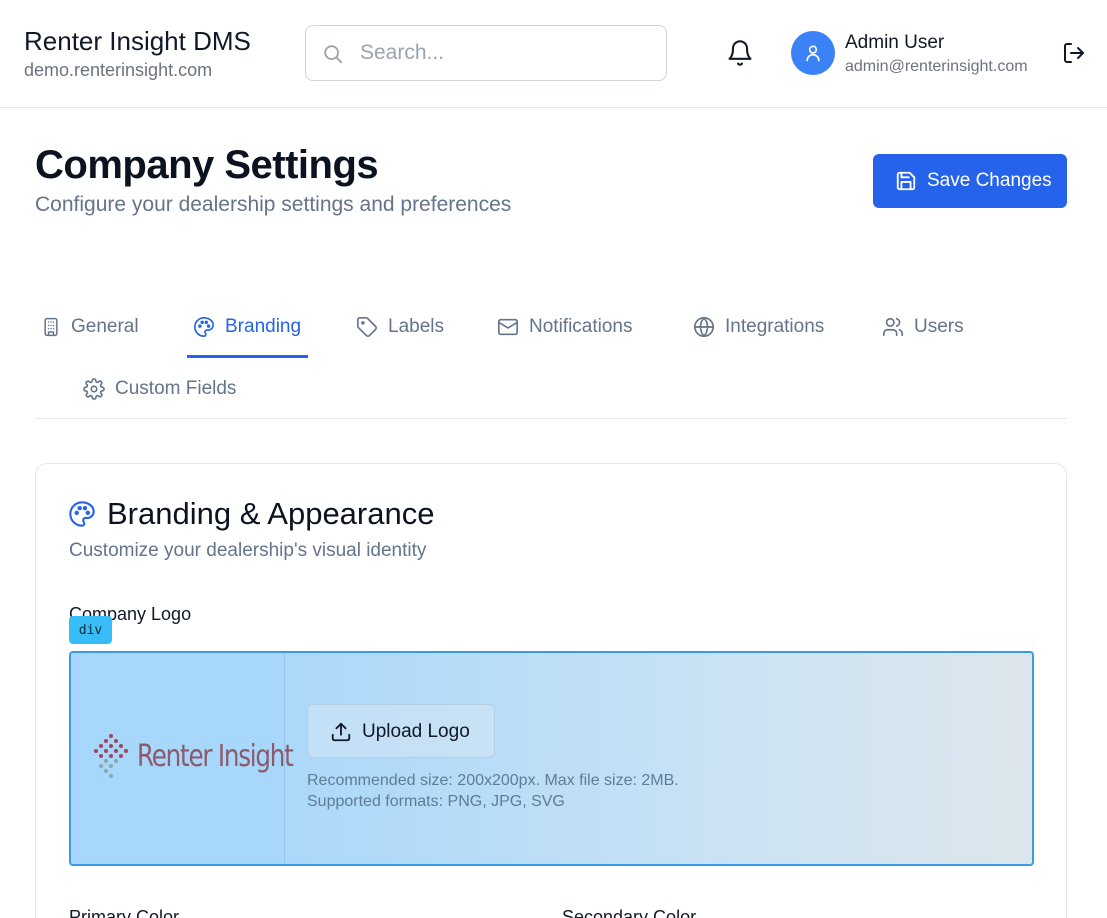 The width and height of the screenshot is (1107, 918). Describe the element at coordinates (215, 756) in the screenshot. I see `logo-wordmark: Renter Insight` at that location.